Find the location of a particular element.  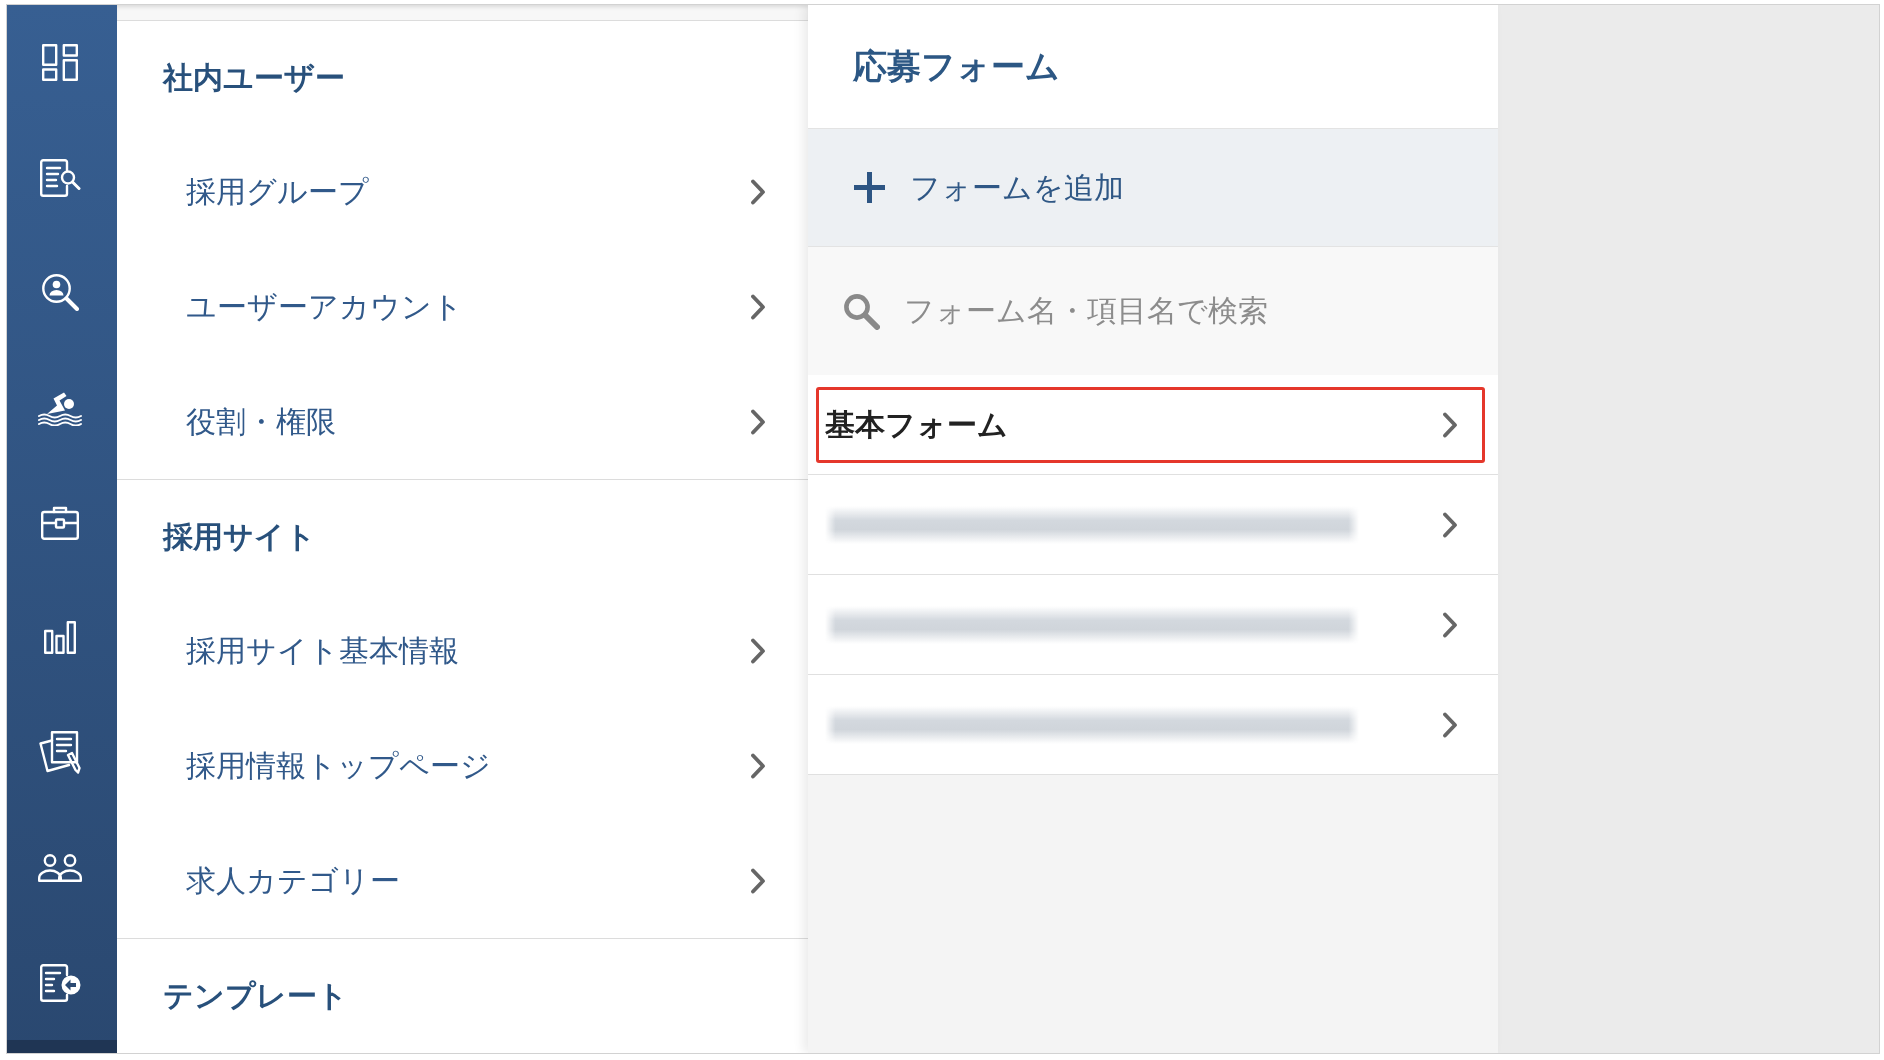

add-form-button: フォームを追加 is located at coordinates (1153, 188).